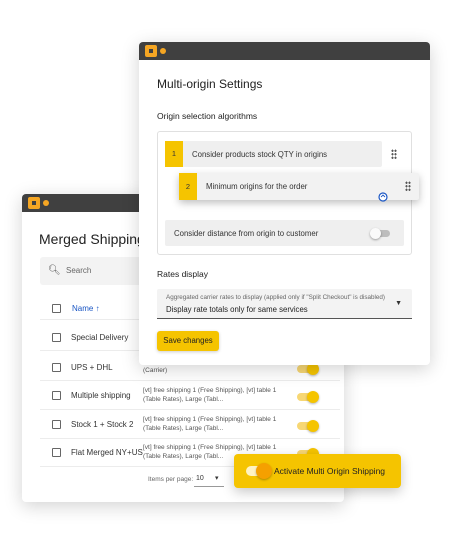  What do you see at coordinates (54, 270) in the screenshot?
I see `search-icon: 🔍︎` at bounding box center [54, 270].